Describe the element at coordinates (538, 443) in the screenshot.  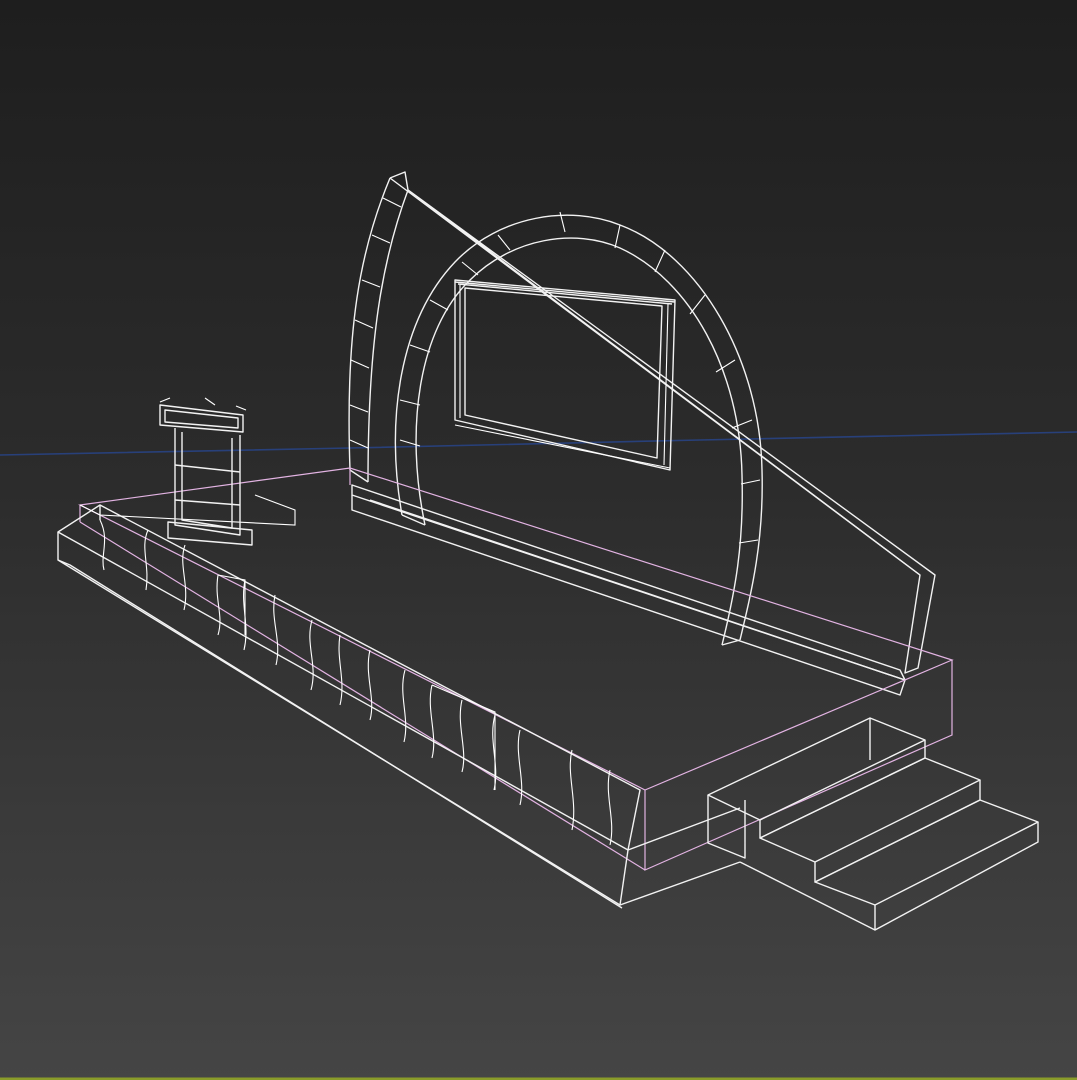
I see `horizon-line` at that location.